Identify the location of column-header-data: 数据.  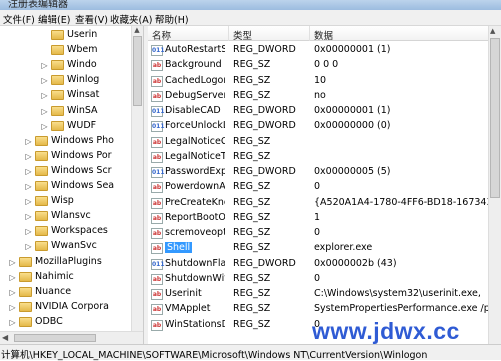
(323, 35).